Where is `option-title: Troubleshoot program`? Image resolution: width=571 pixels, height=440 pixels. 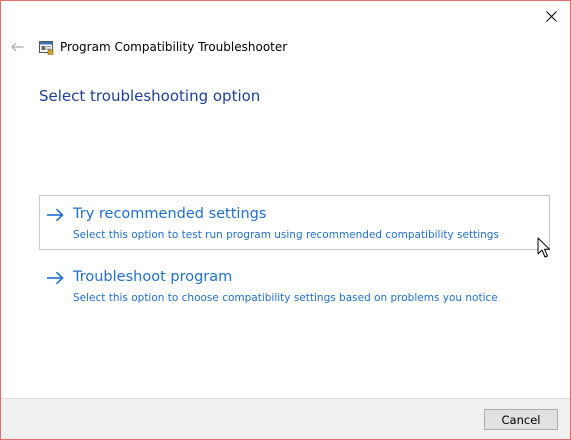
option-title: Troubleshoot program is located at coordinates (153, 277).